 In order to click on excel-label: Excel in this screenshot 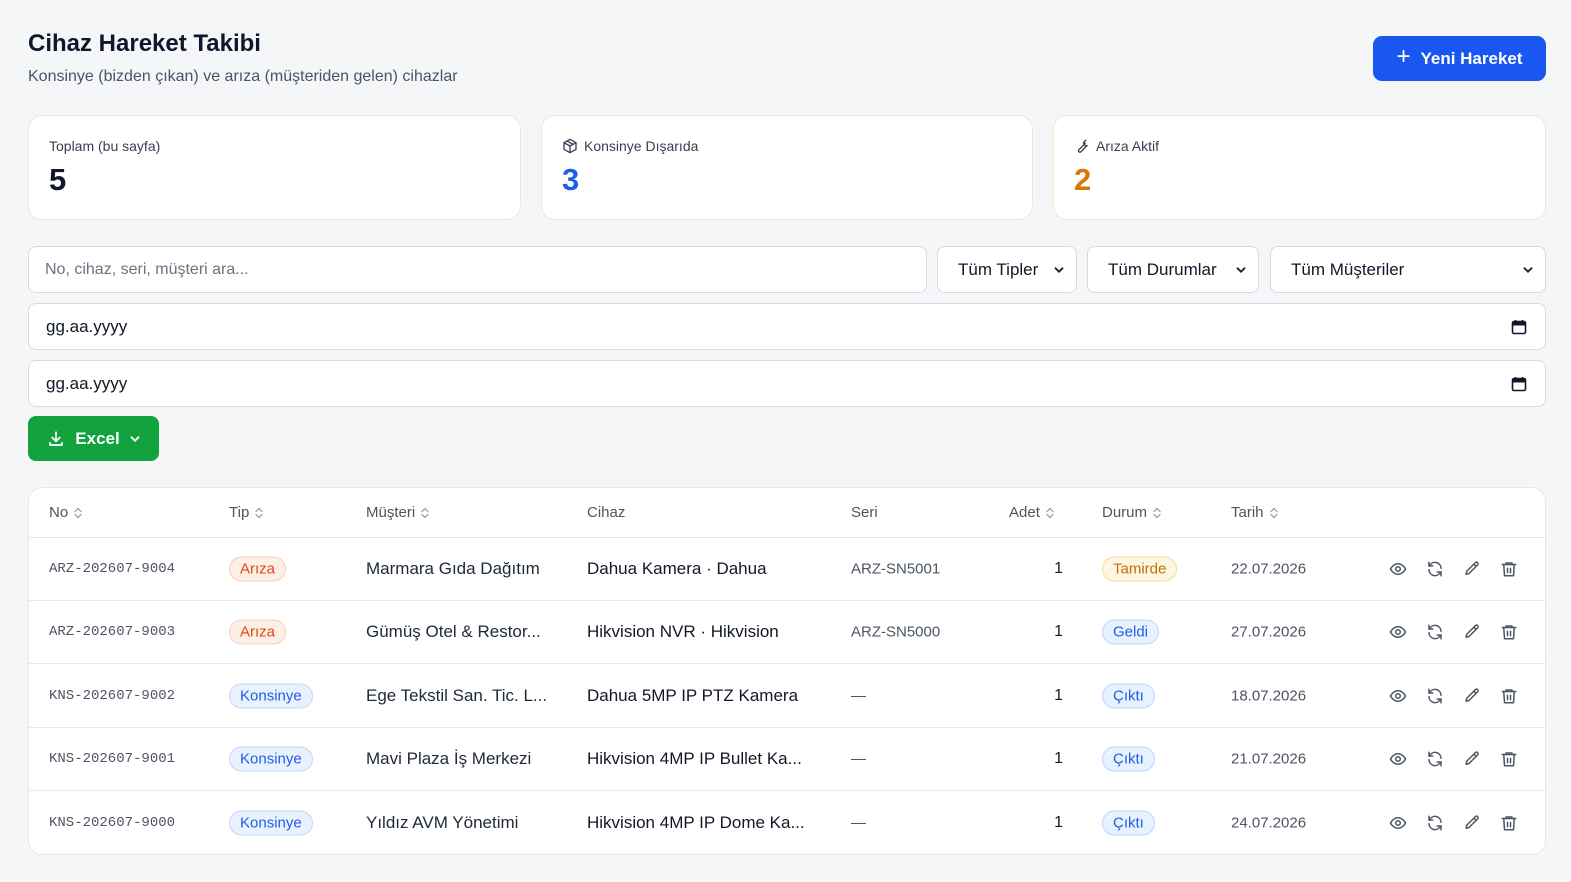, I will do `click(97, 438)`.